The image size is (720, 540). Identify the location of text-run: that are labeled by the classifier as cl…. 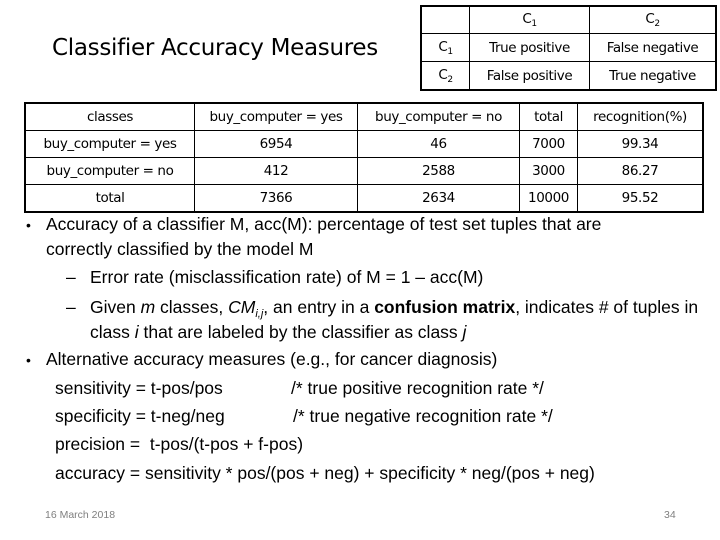
(300, 332).